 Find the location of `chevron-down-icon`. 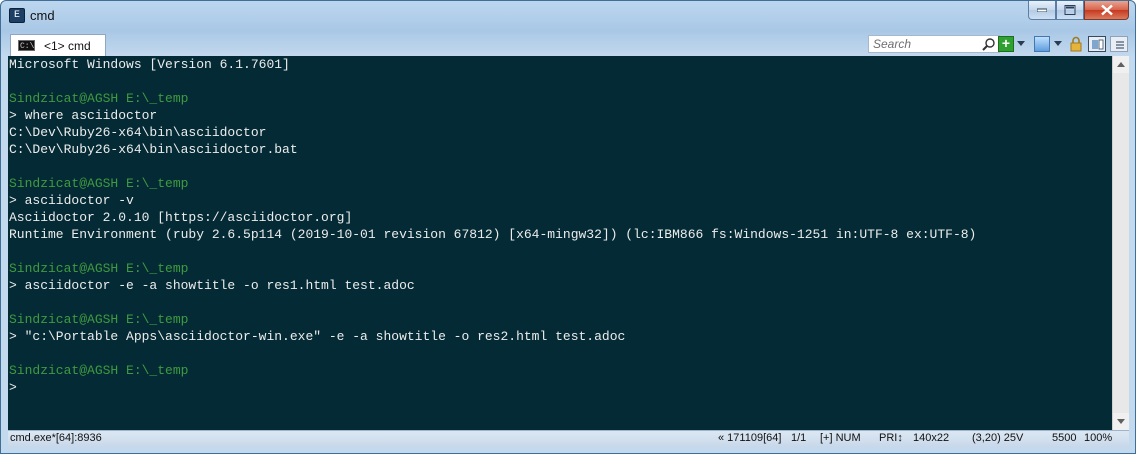

chevron-down-icon is located at coordinates (1121, 421).